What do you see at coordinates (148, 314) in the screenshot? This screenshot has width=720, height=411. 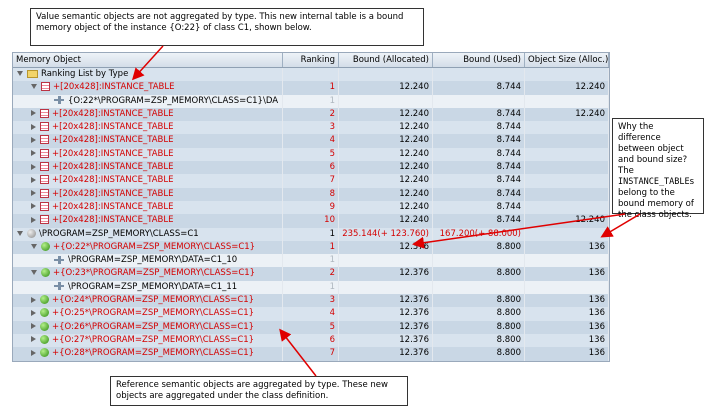 I see `tree-row-object-cell: +{O:25*\PROGRAM=ZSP_MEMORY\CLASS=C1}` at bounding box center [148, 314].